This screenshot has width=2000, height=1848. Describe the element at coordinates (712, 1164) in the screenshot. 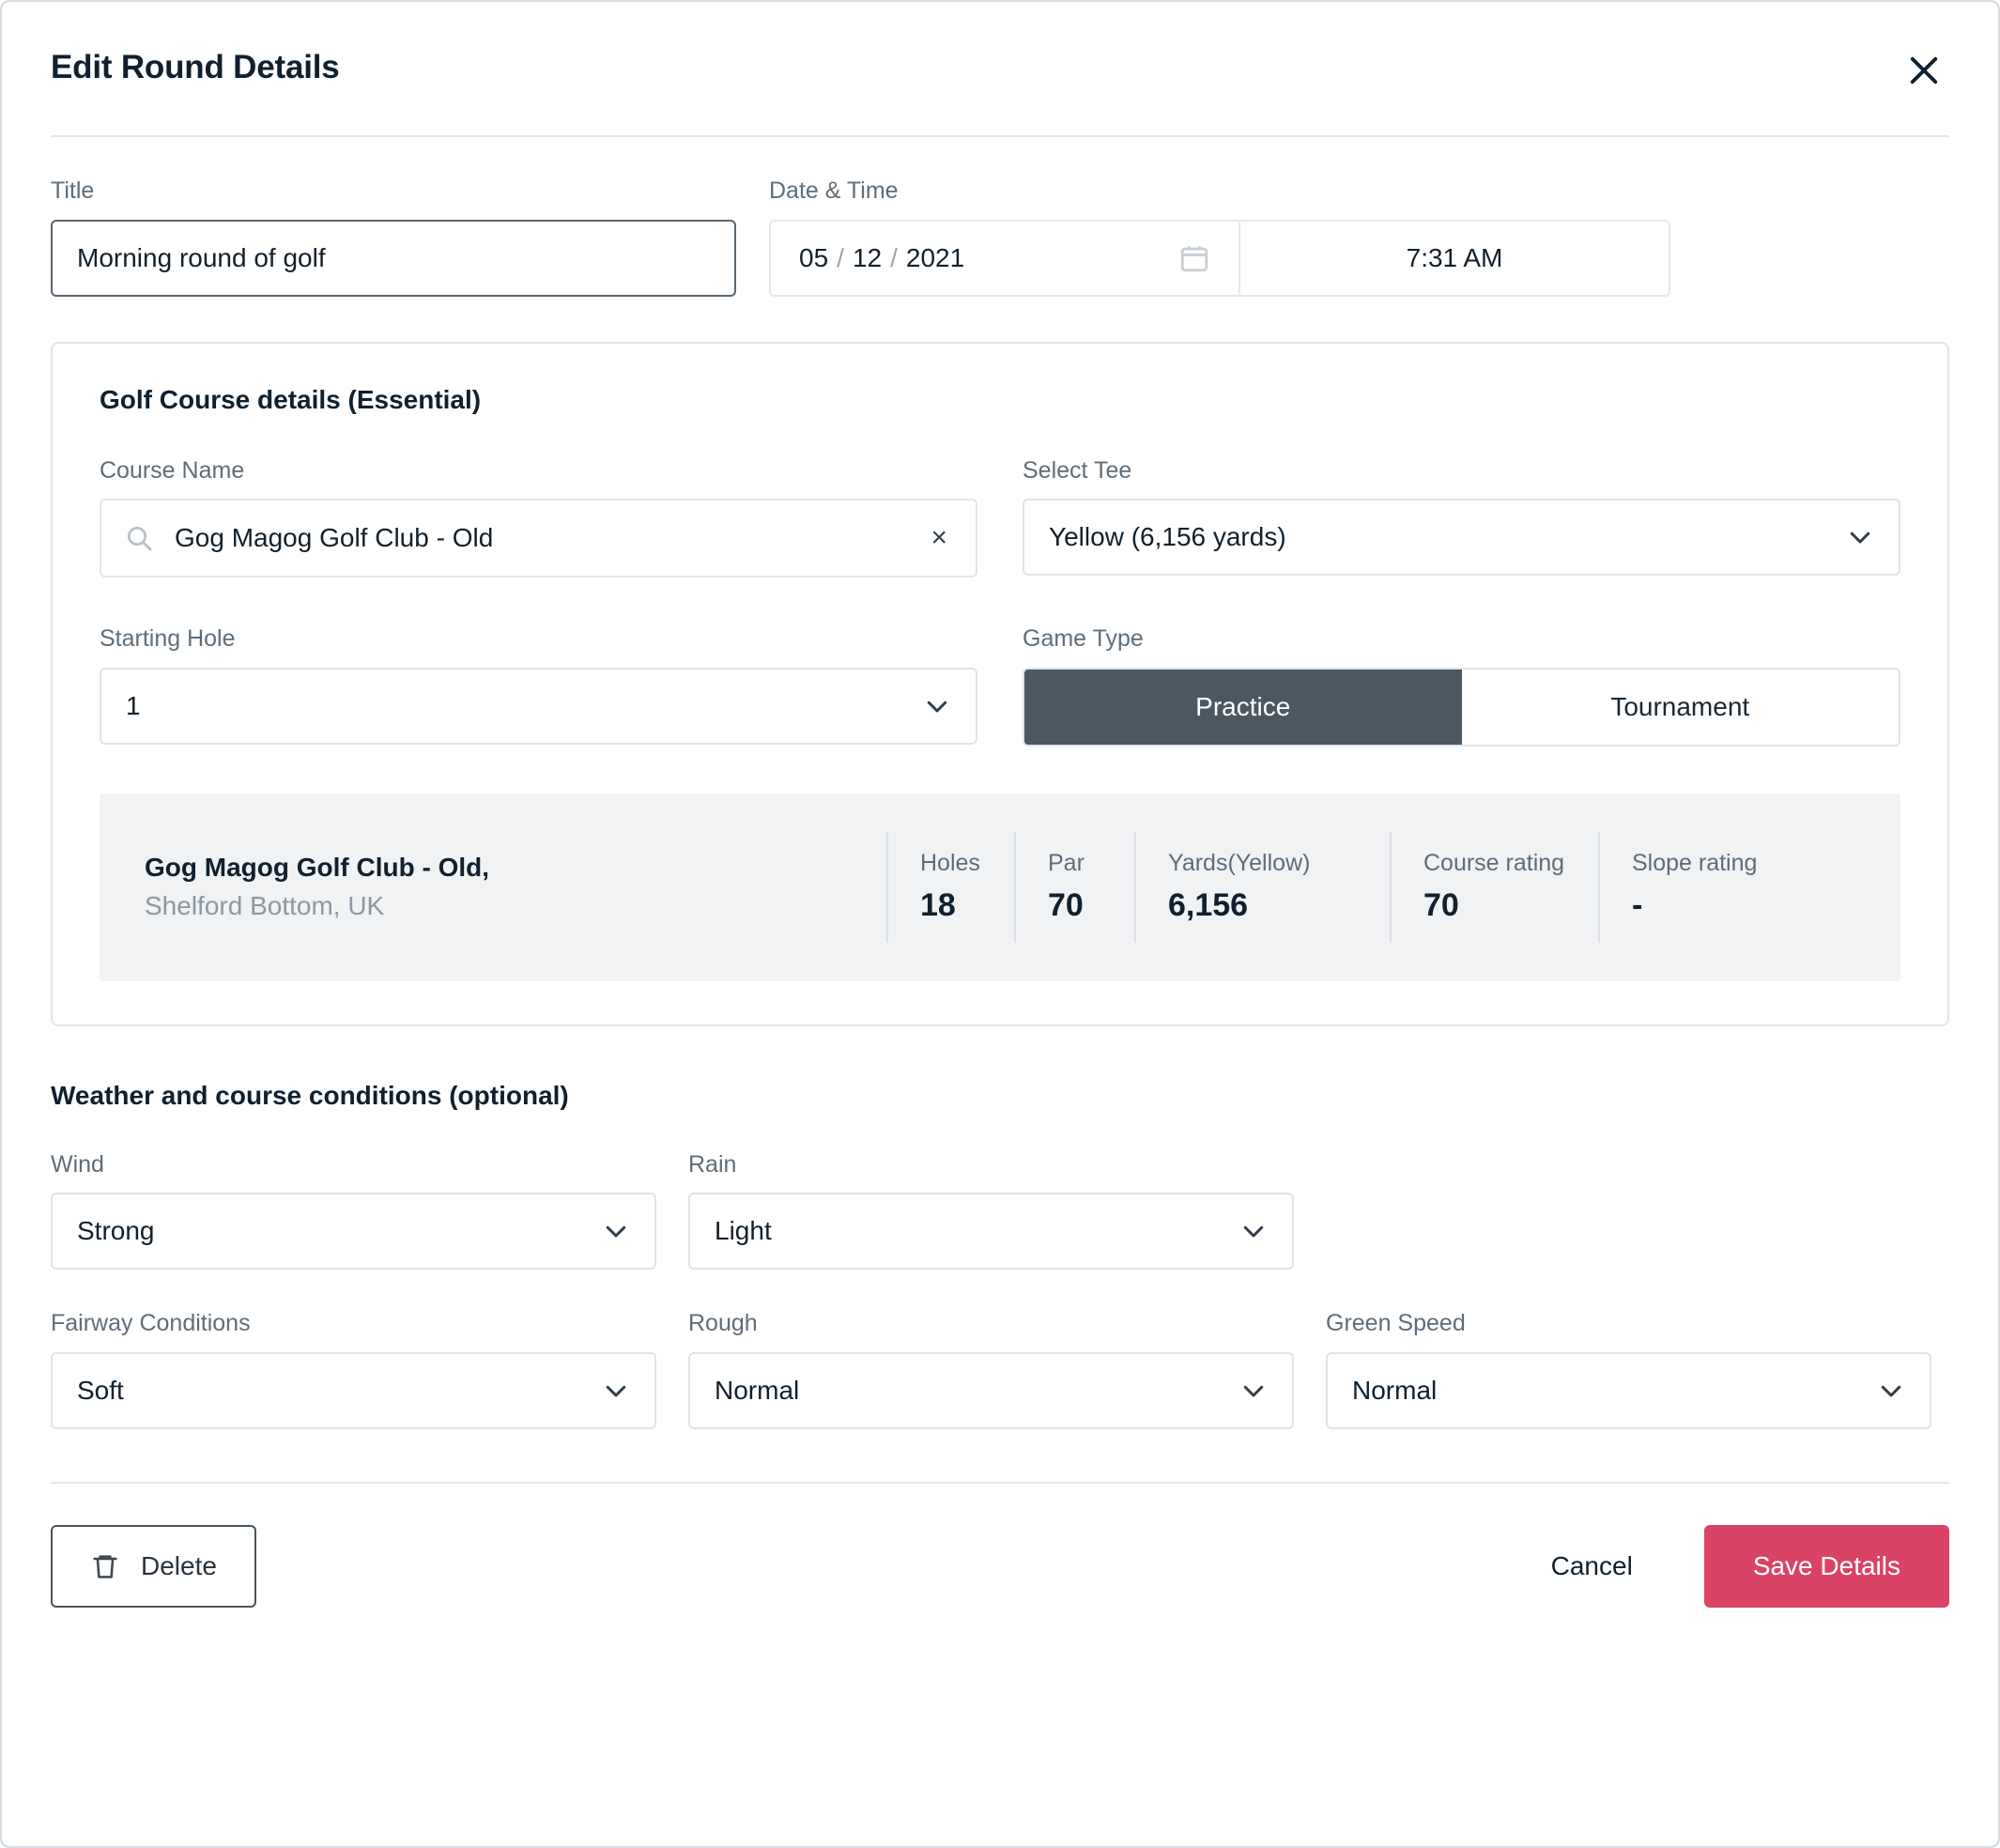

I see `rain-label: Rain` at that location.